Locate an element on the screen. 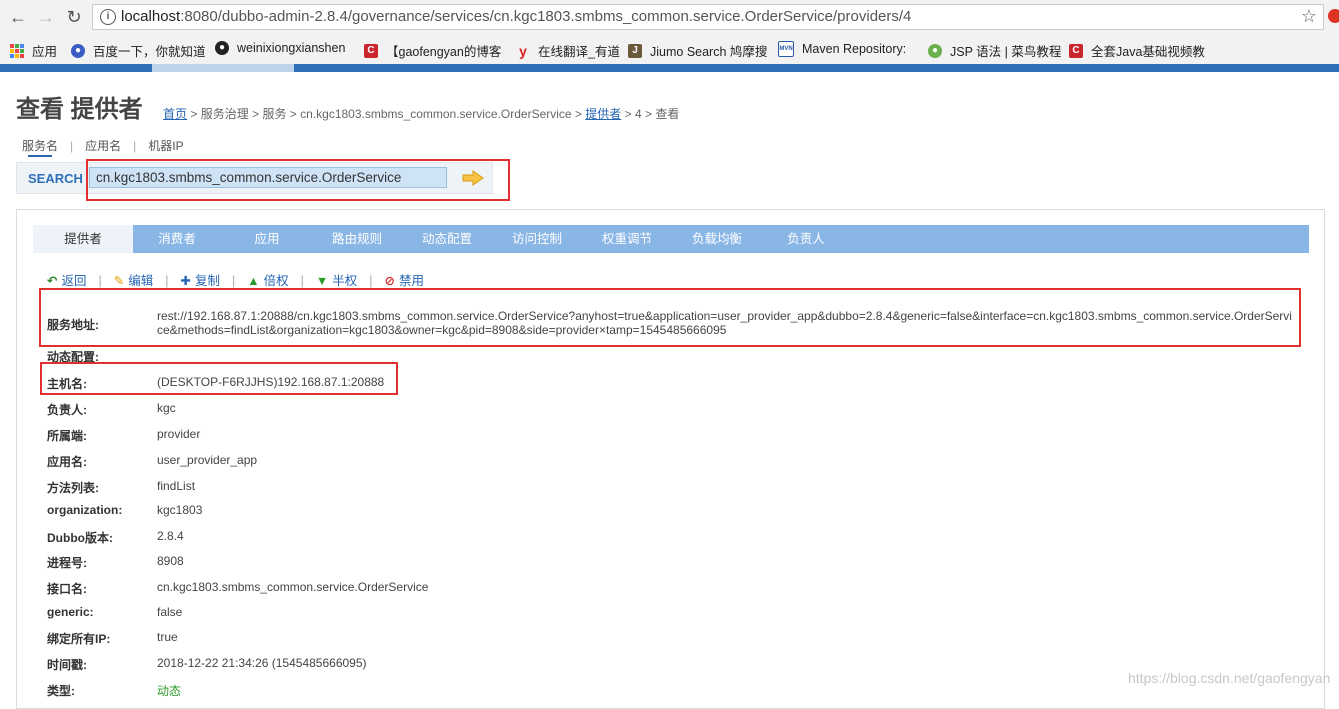  bookmark-jiumo: J Jiumo Search 鸠摩搜 is located at coordinates (697, 50).